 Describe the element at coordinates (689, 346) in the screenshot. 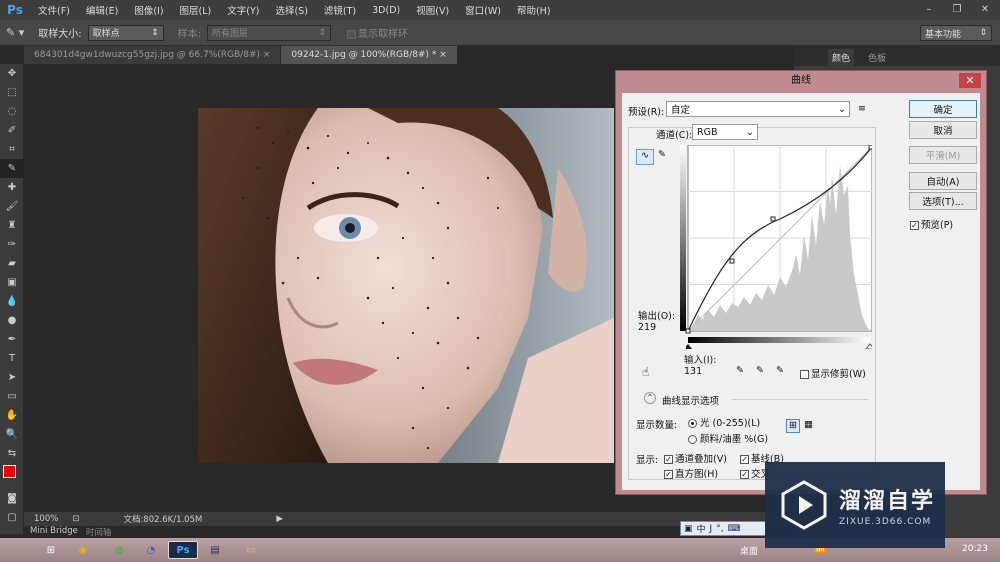

I see `black-point-slider` at that location.